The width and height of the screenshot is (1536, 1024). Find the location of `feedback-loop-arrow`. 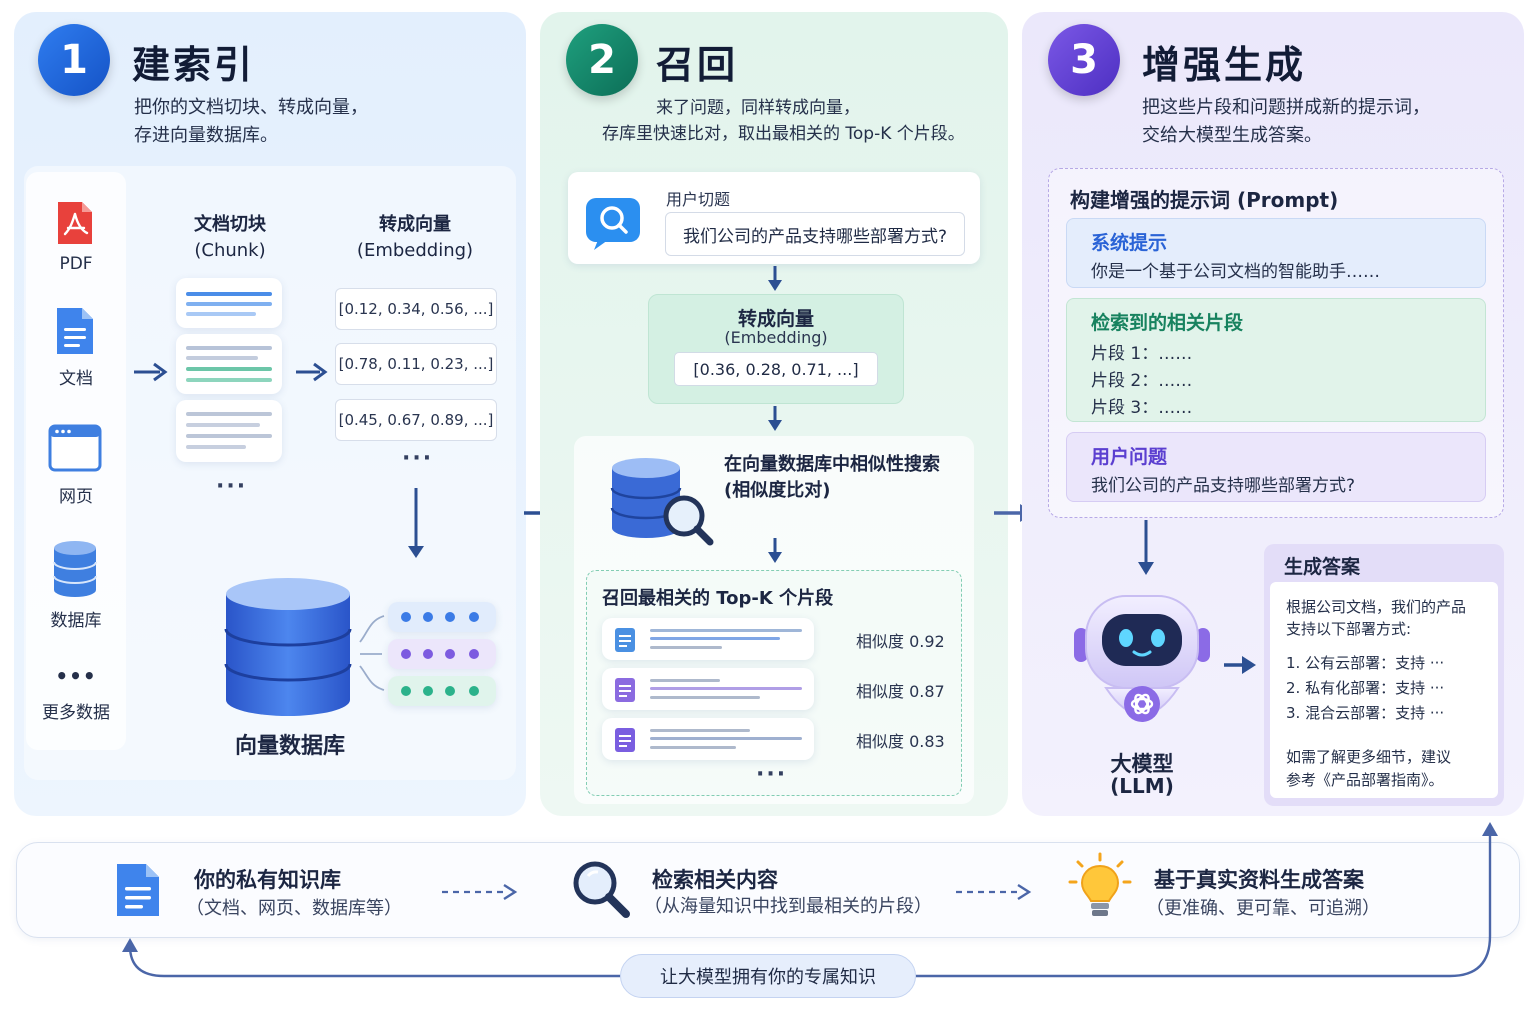

feedback-loop-arrow is located at coordinates (810, 900).